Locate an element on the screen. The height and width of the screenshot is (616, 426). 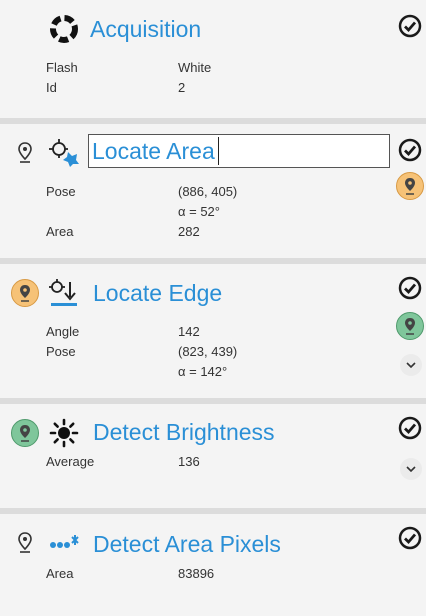
step-properties: Average 136 is located at coordinates (123, 462).